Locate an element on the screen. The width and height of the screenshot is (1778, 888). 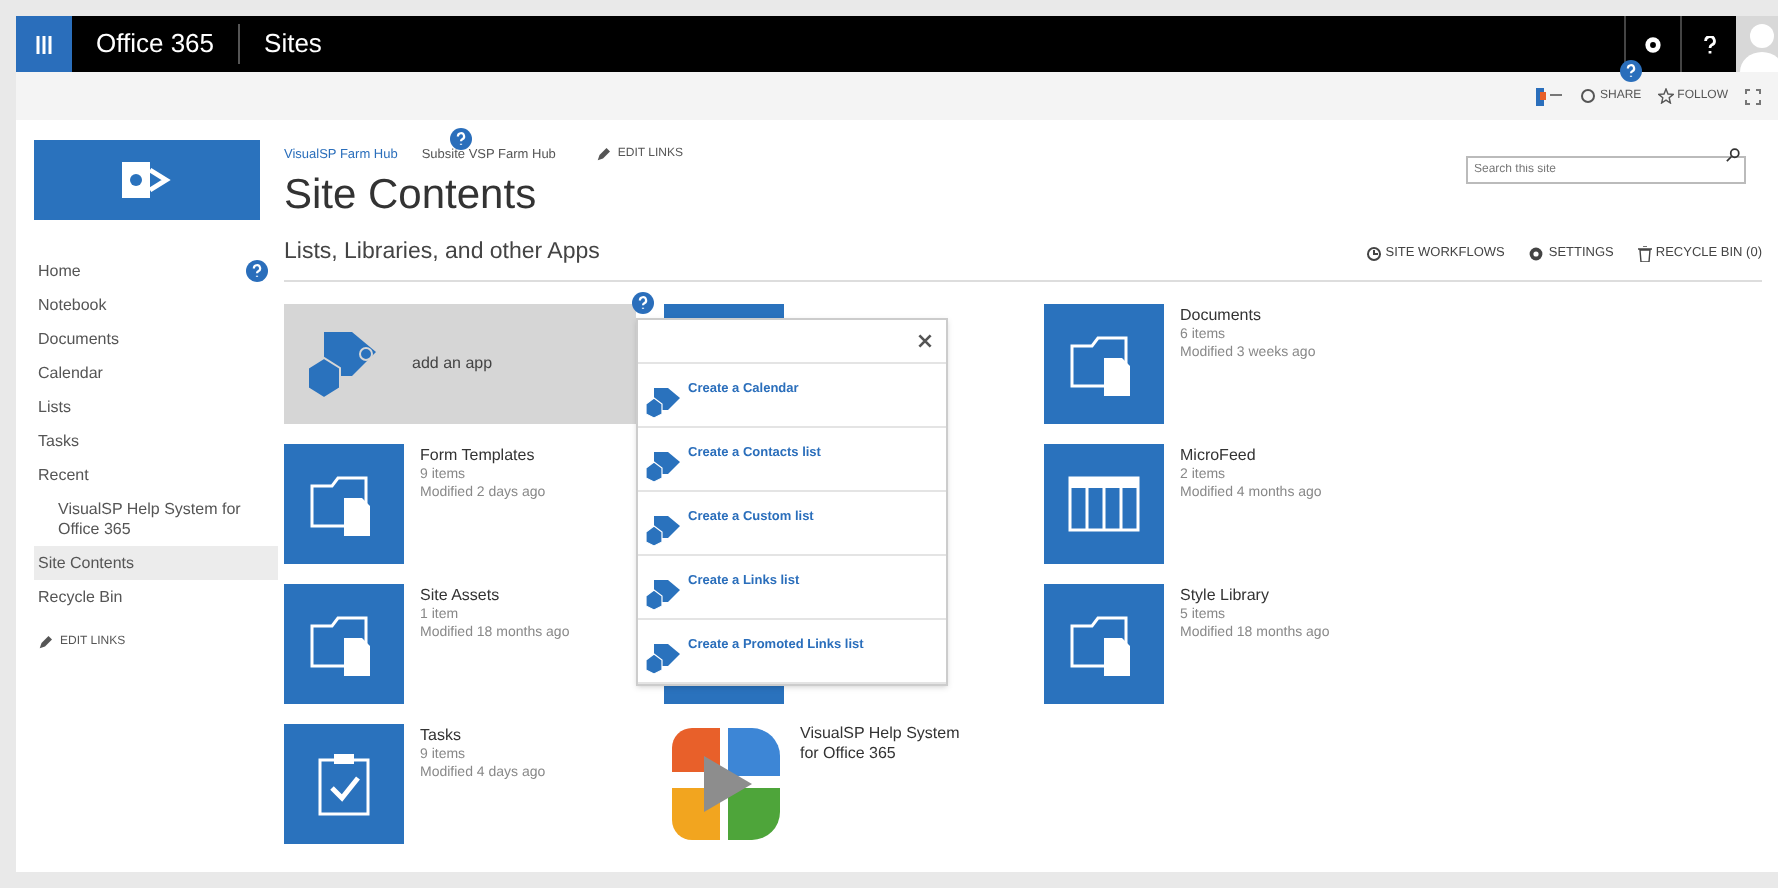
table-icon is located at coordinates (1104, 504).